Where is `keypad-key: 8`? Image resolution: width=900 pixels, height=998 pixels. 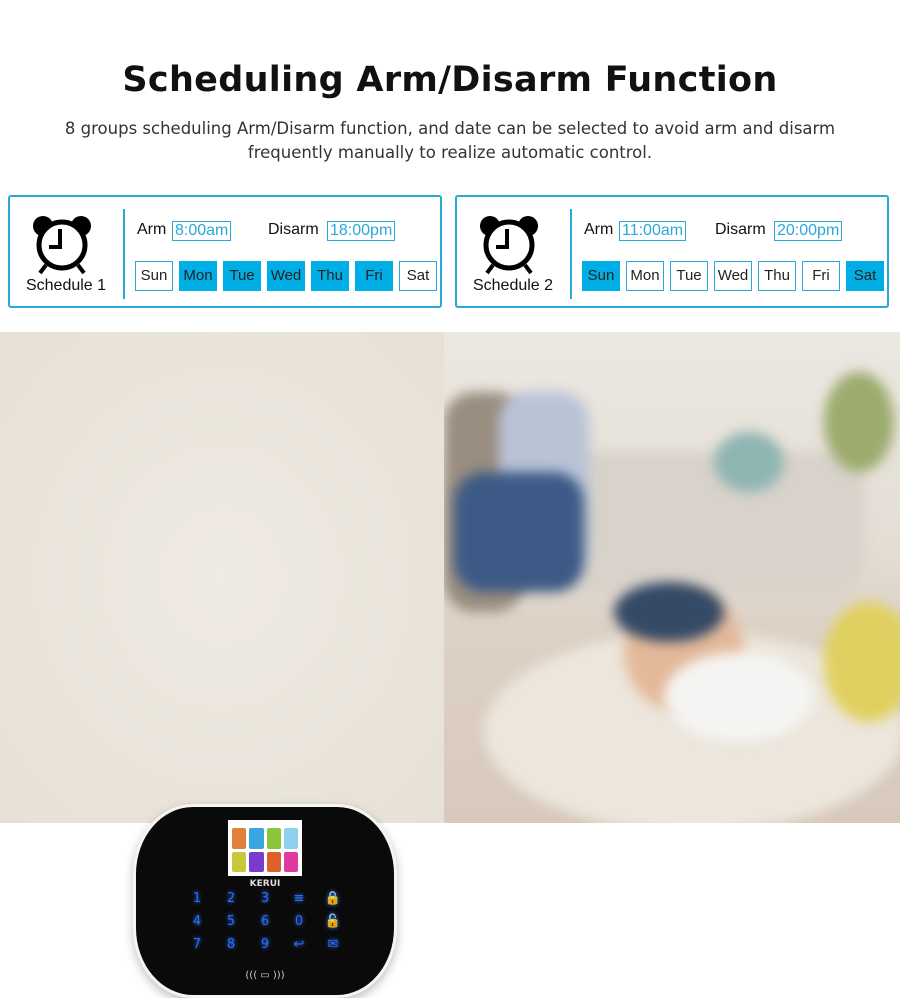
keypad-key: 8 is located at coordinates (231, 944).